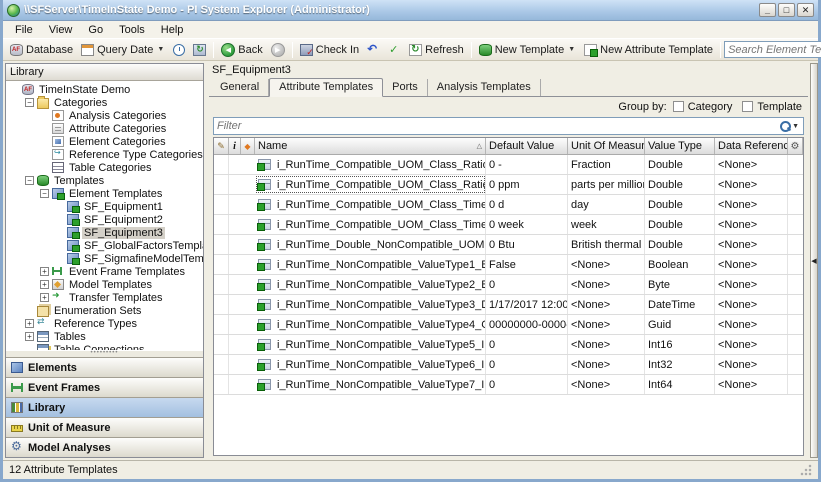  I want to click on database-button: Database, so click(41, 50).